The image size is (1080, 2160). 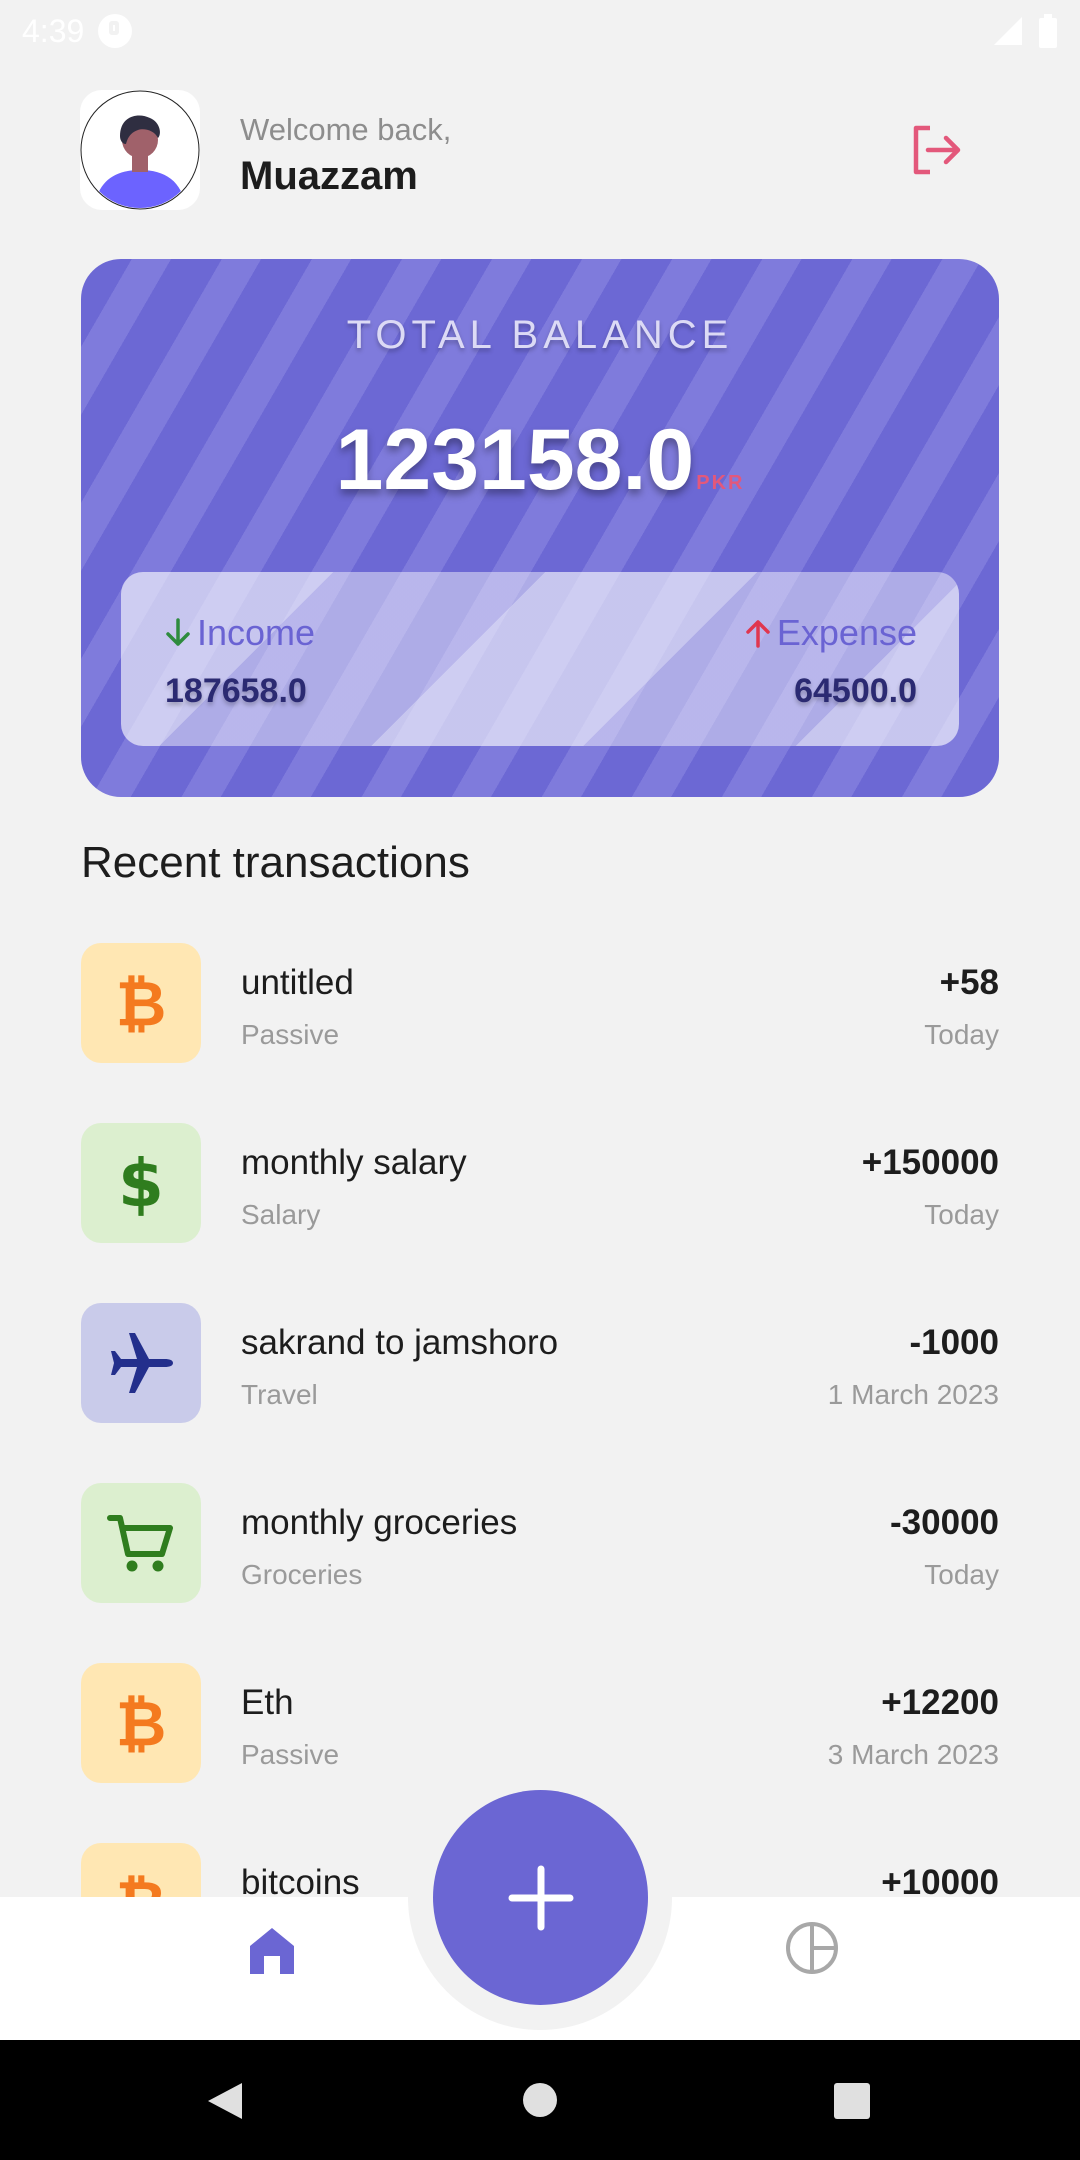 What do you see at coordinates (256, 632) in the screenshot?
I see `income-label: Income` at bounding box center [256, 632].